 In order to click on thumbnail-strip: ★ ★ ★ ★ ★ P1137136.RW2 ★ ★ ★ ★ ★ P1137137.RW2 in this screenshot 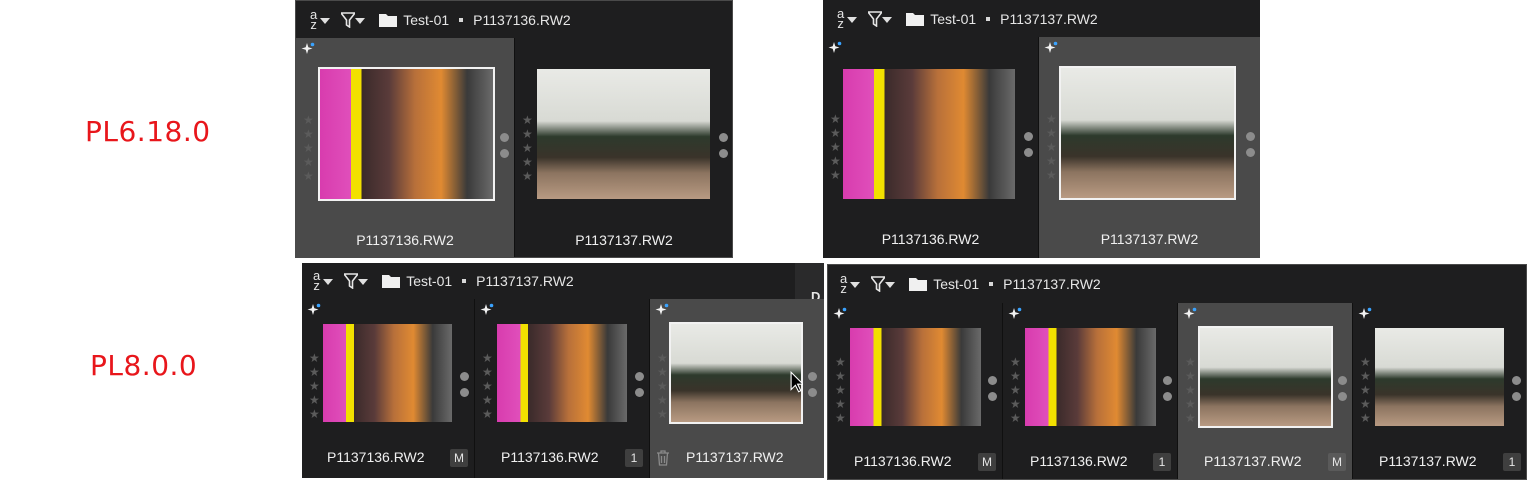, I will do `click(1041, 147)`.